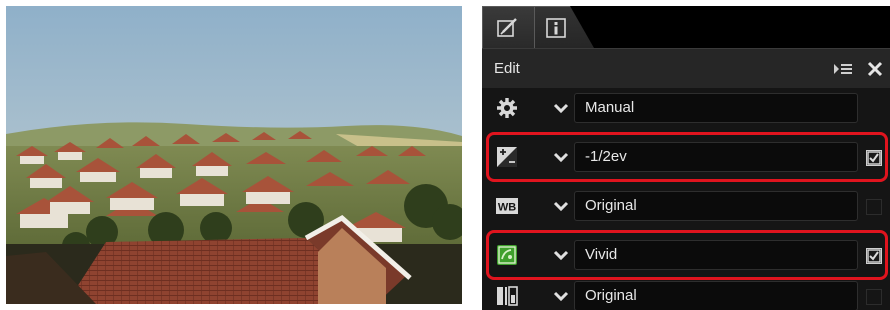  What do you see at coordinates (686, 27) in the screenshot?
I see `tab-bar` at bounding box center [686, 27].